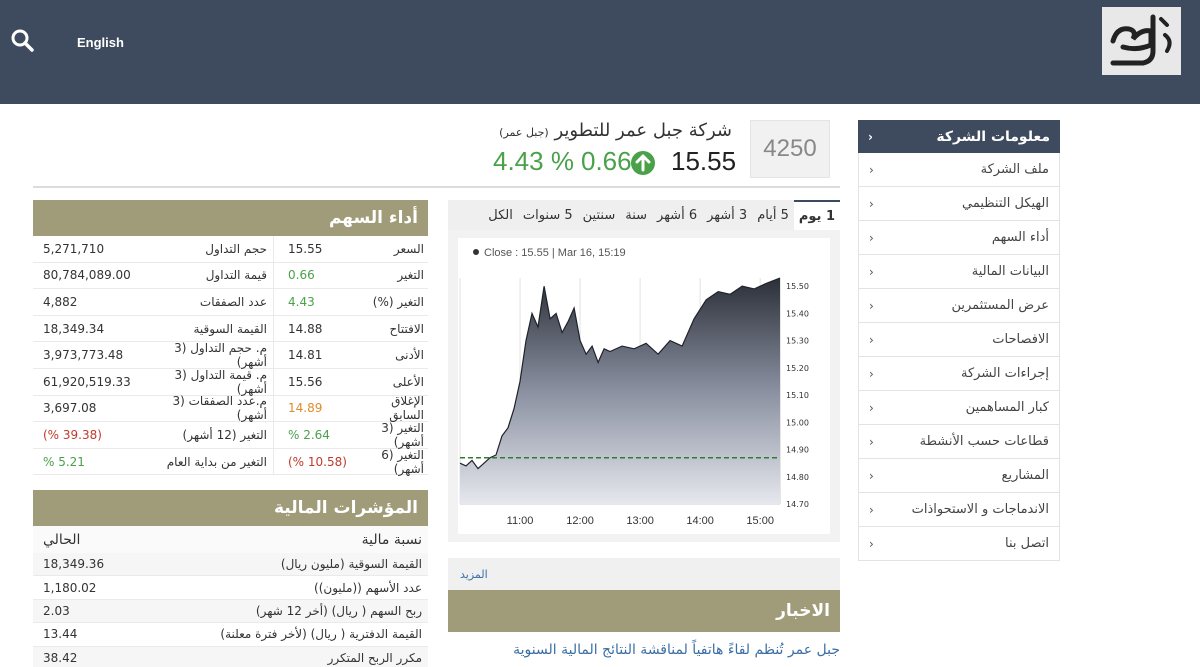 Image resolution: width=1200 pixels, height=667 pixels. What do you see at coordinates (70, 408) in the screenshot?
I see `metric-value: 3,697.08` at bounding box center [70, 408].